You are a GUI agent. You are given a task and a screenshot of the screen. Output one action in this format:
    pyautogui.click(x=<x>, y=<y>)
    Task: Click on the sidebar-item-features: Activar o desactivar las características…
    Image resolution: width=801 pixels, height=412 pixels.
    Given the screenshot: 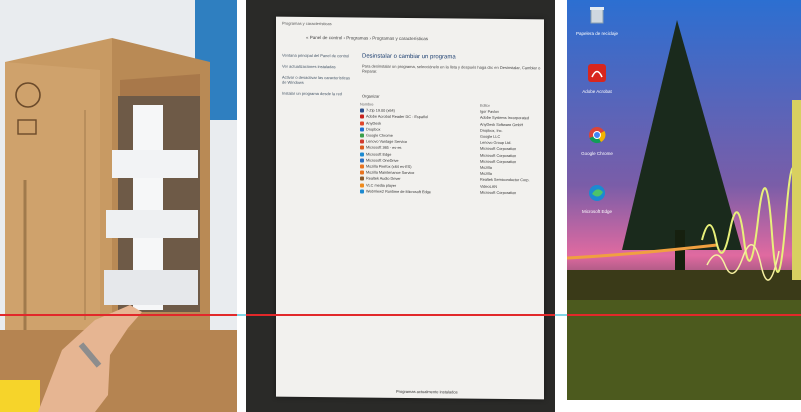 What is the action you would take?
    pyautogui.click(x=317, y=80)
    